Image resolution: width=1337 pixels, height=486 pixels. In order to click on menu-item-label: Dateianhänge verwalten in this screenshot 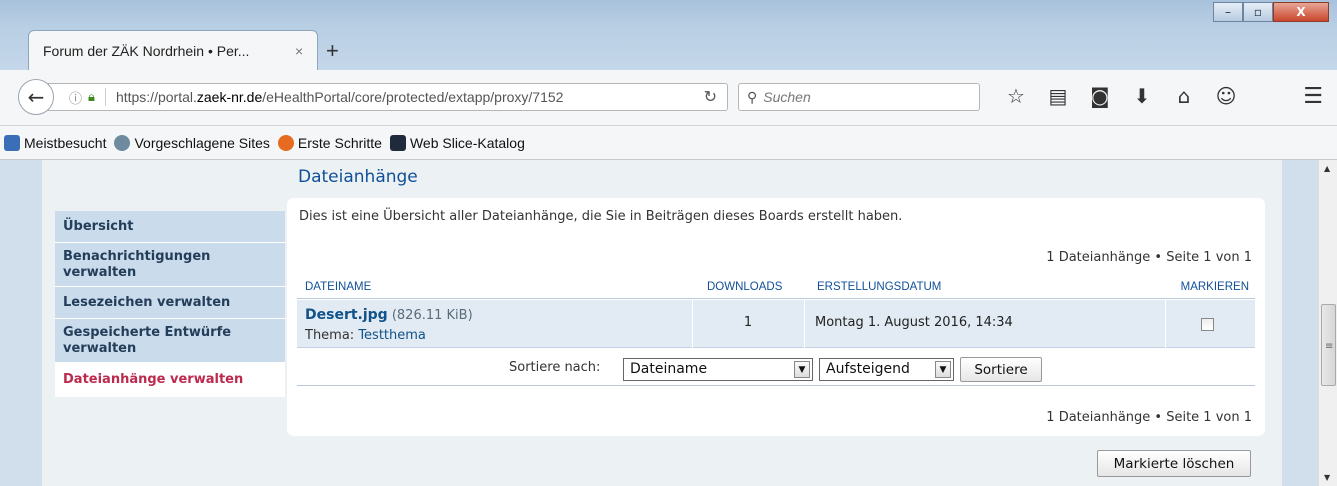, I will do `click(153, 379)`.